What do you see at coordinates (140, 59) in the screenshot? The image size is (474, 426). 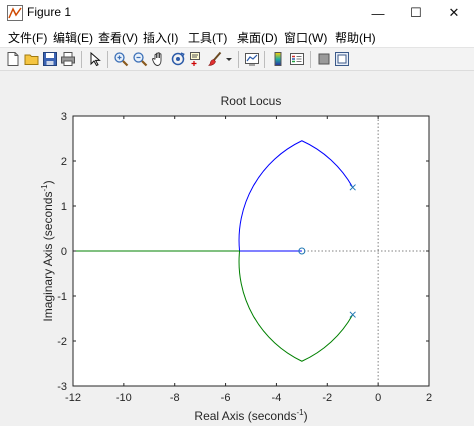 I see `zoom-out-icon` at bounding box center [140, 59].